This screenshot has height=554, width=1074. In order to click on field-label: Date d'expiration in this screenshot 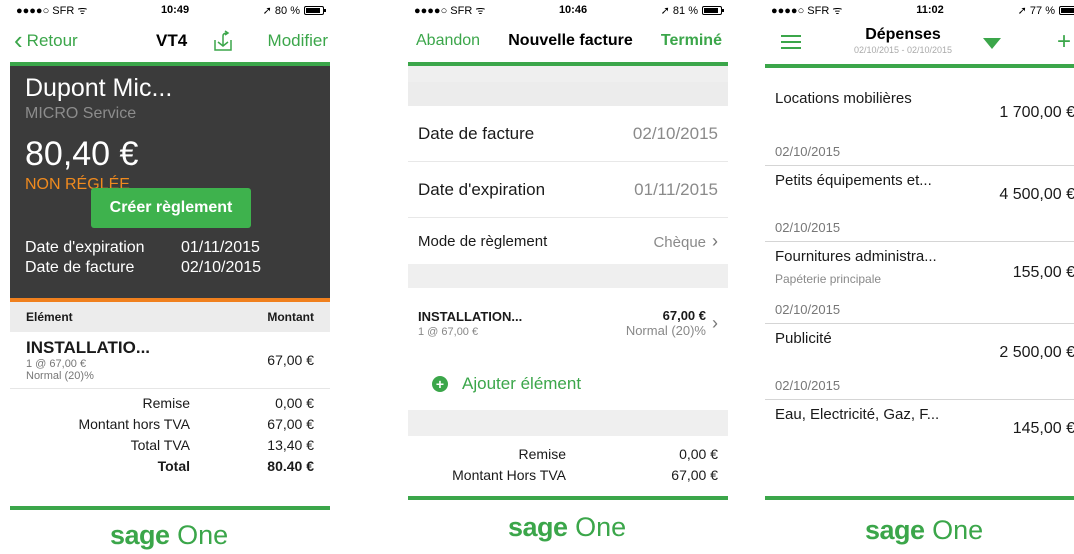, I will do `click(482, 189)`.